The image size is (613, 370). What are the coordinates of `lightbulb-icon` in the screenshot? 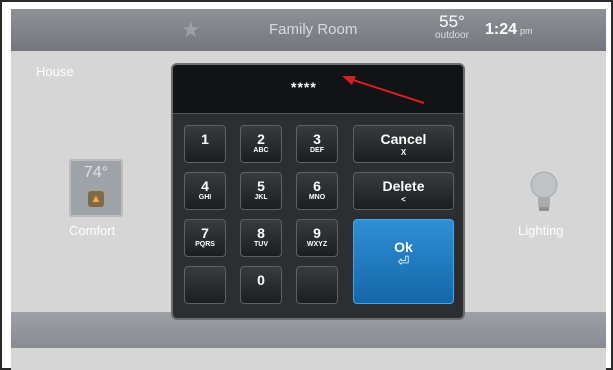 It's located at (544, 192).